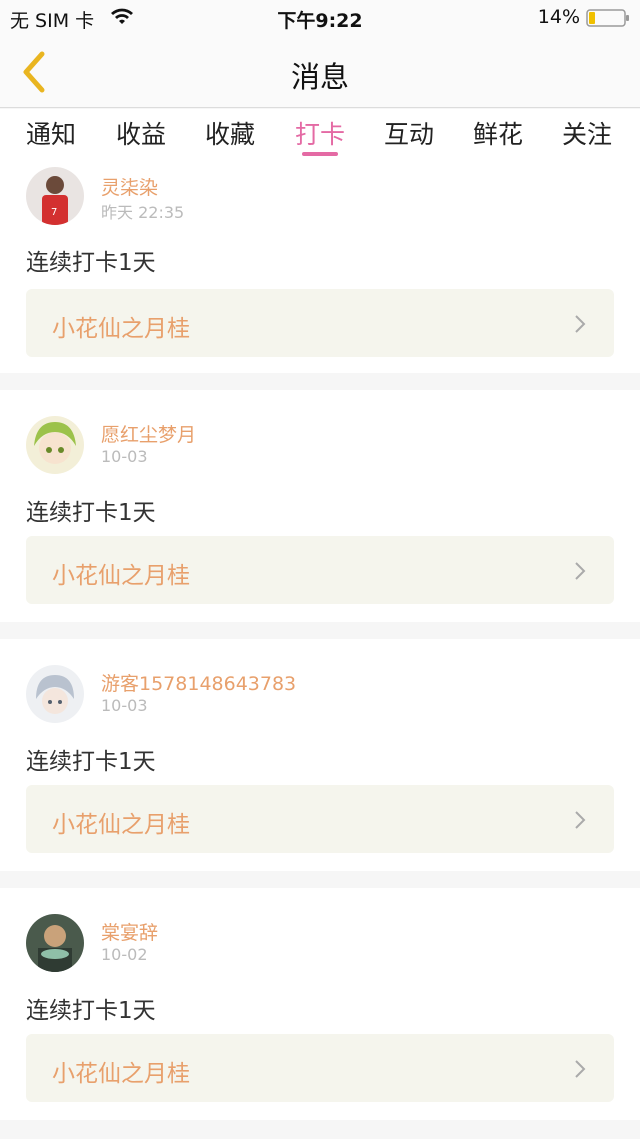  What do you see at coordinates (319, 77) in the screenshot?
I see `page-title: 消息` at bounding box center [319, 77].